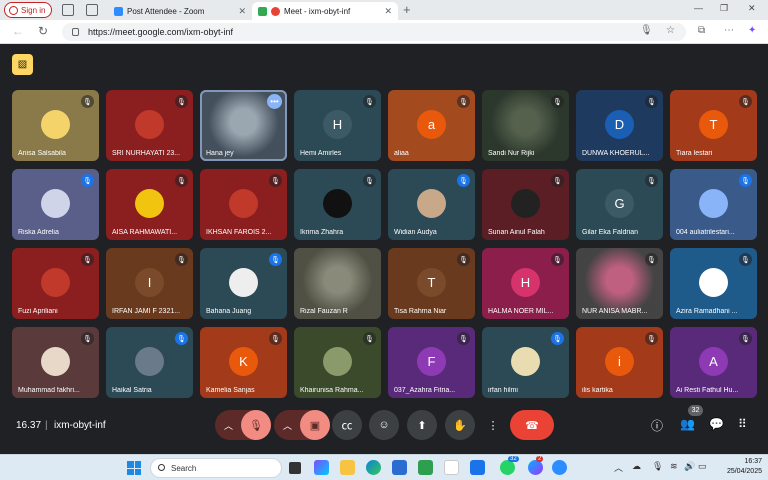  I want to click on back-icon: ←, so click(18, 31).